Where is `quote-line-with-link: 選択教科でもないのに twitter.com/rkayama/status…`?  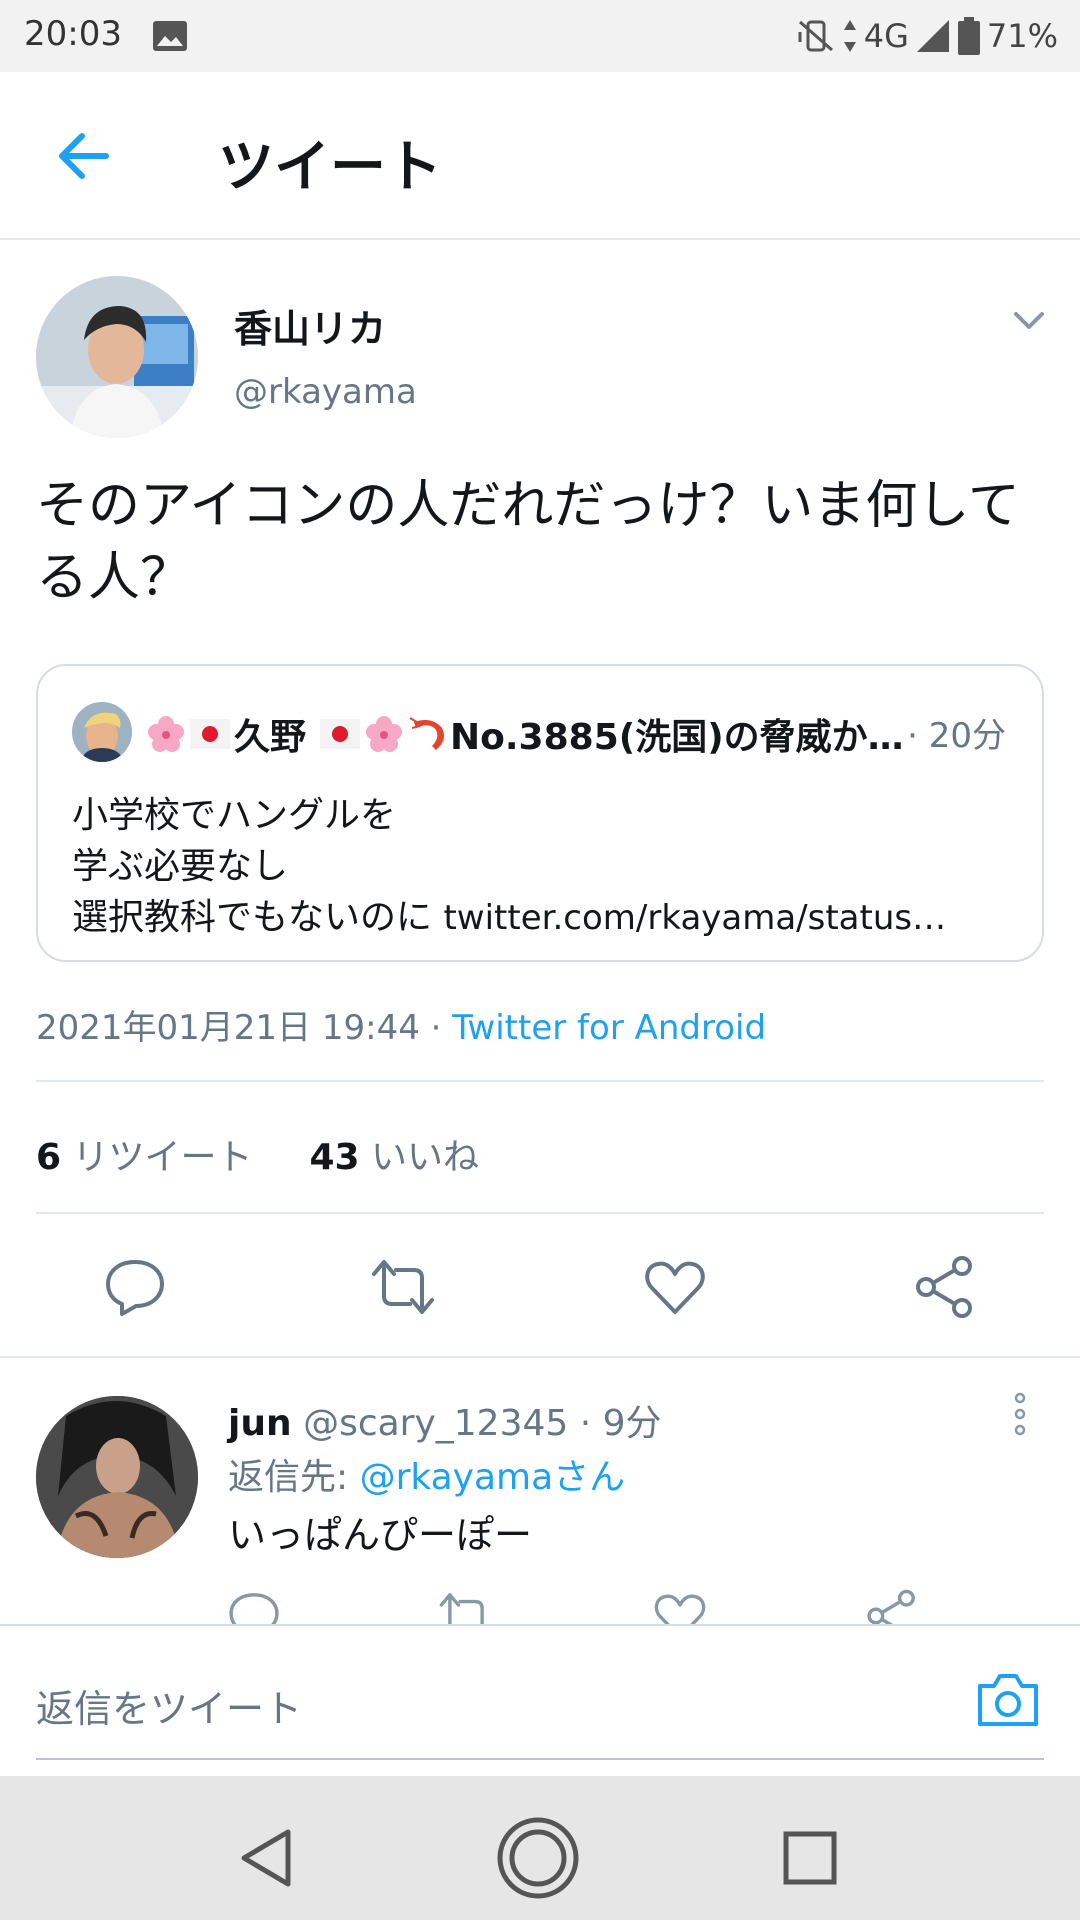 quote-line-with-link: 選択教科でもないのに twitter.com/rkayama/status… is located at coordinates (547, 918).